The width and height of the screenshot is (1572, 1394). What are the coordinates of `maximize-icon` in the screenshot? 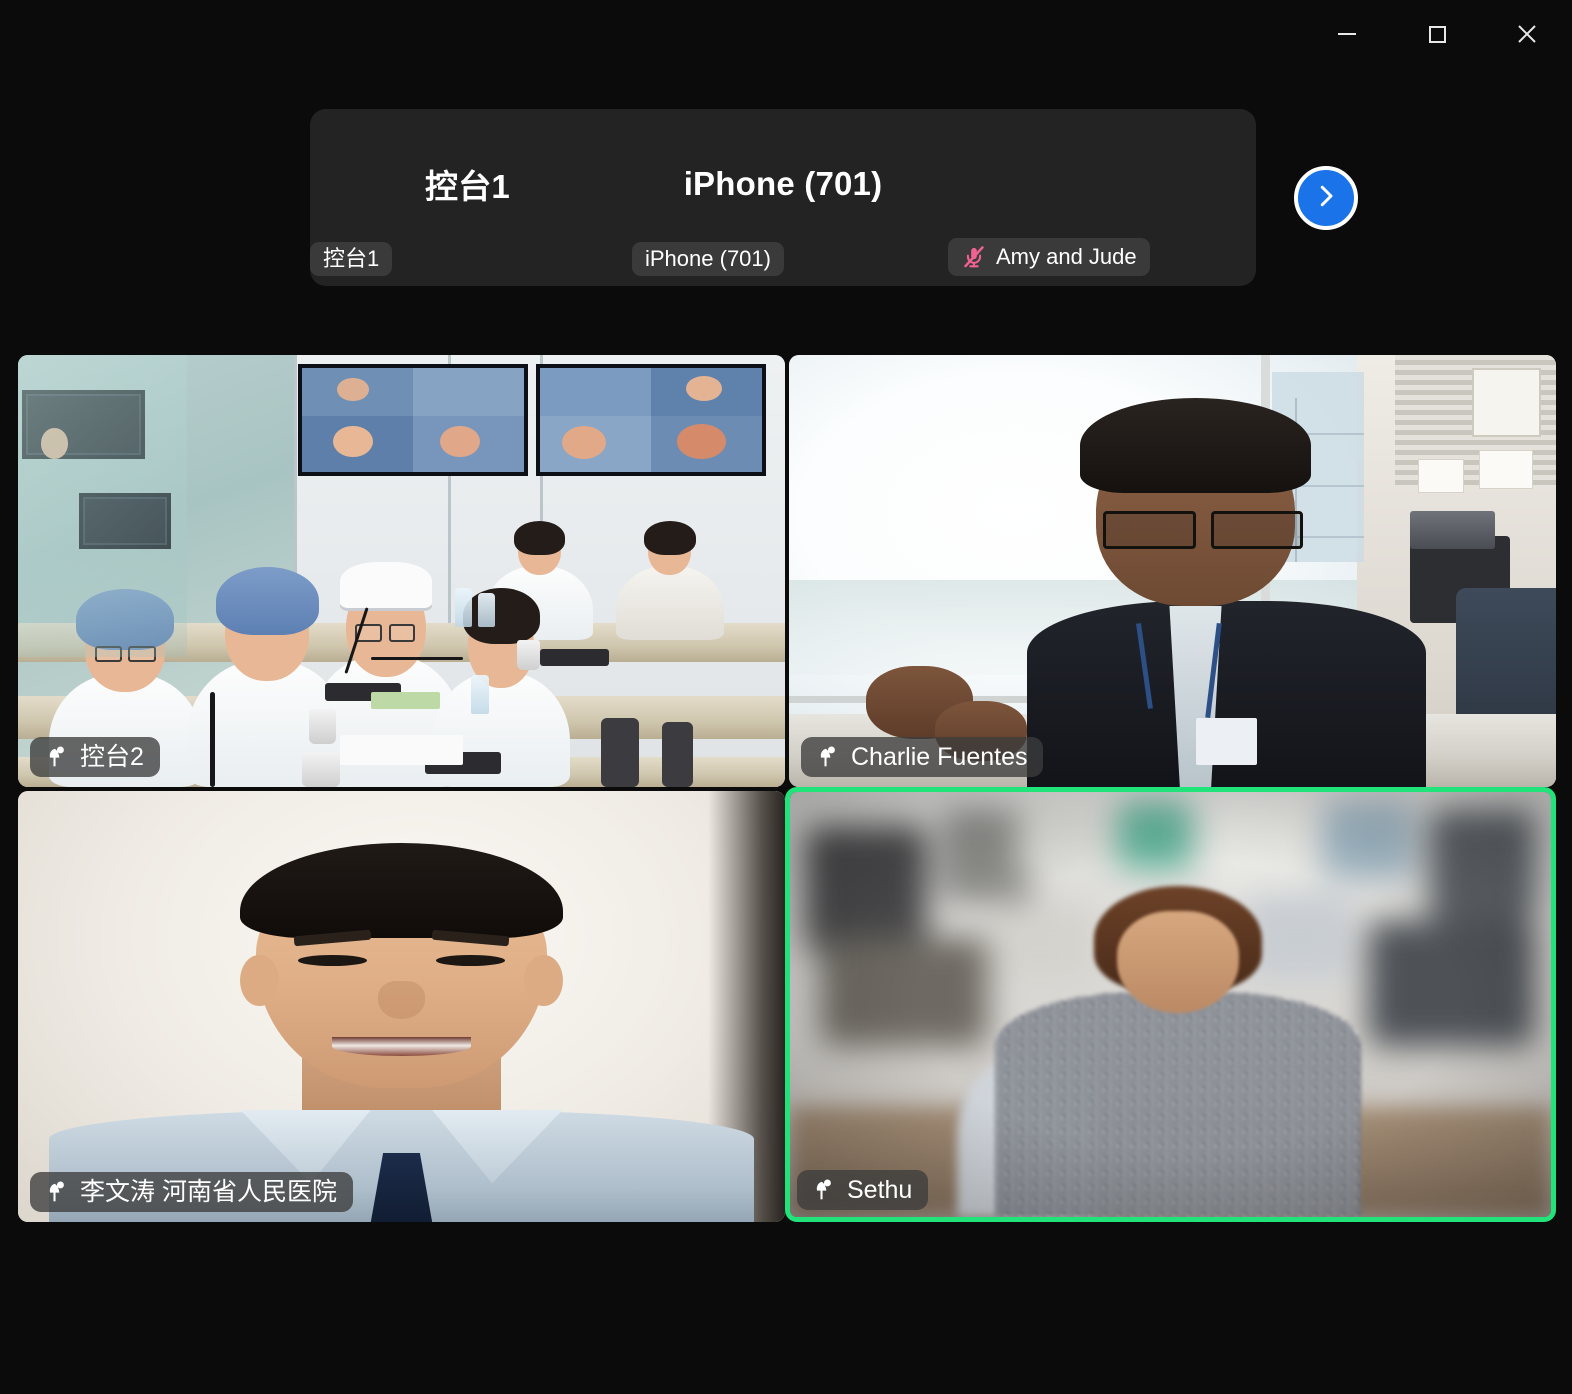 It's located at (1437, 34).